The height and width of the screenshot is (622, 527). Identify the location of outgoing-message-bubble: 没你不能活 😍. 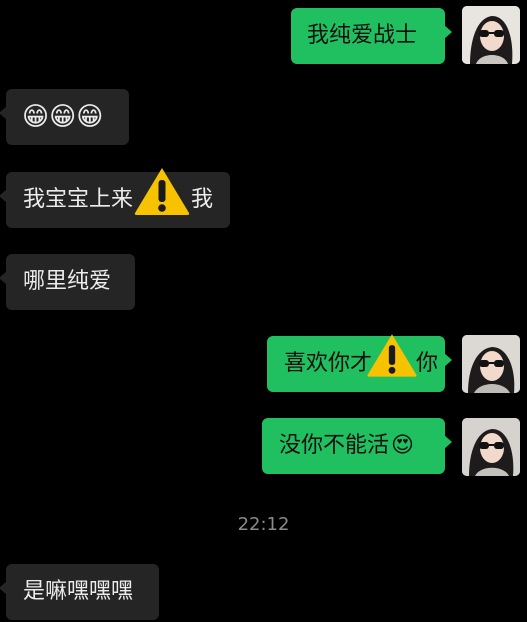
(357, 446).